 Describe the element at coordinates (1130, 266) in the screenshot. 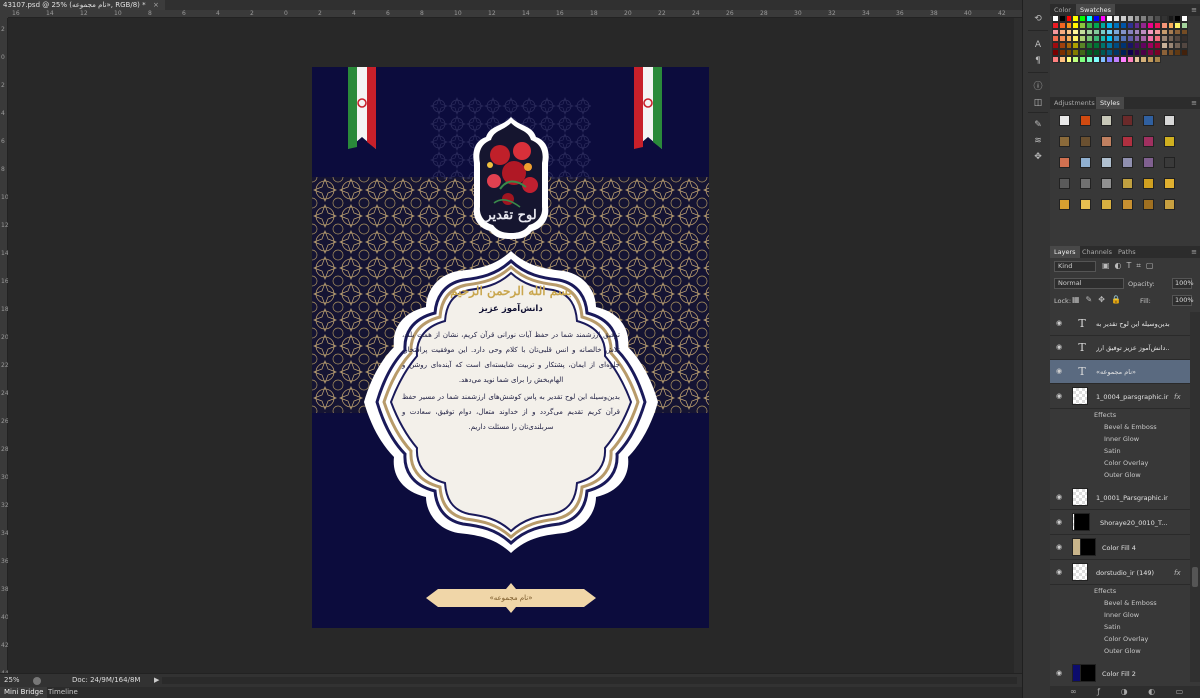

I see `filter-icons: ▣◐T⌗▢` at that location.